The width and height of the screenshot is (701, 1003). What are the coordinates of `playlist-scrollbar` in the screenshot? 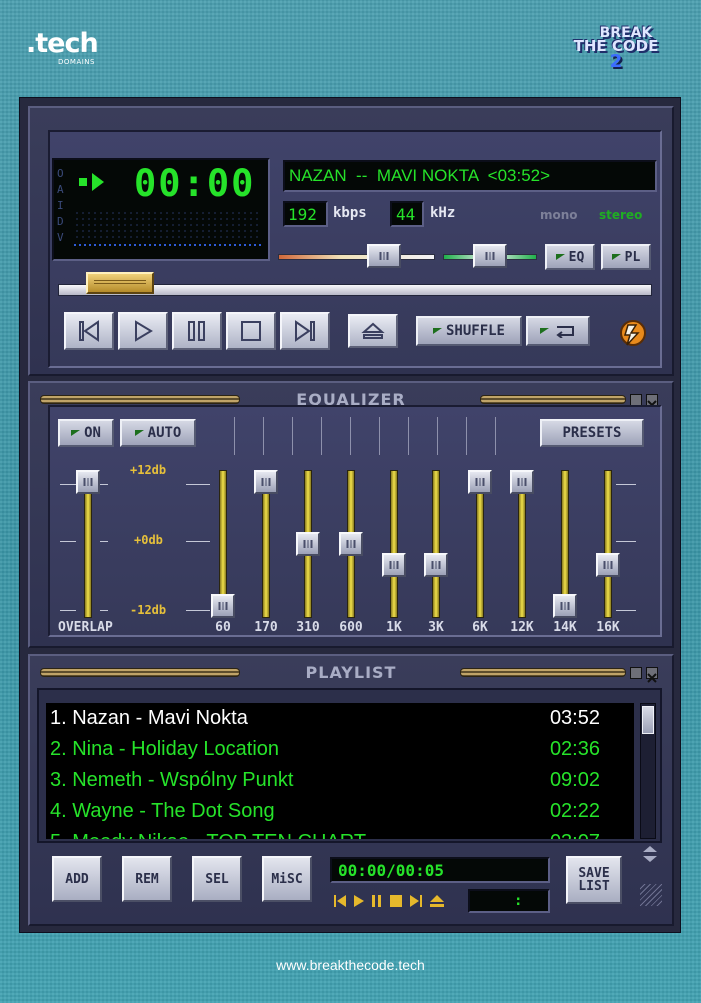 It's located at (648, 771).